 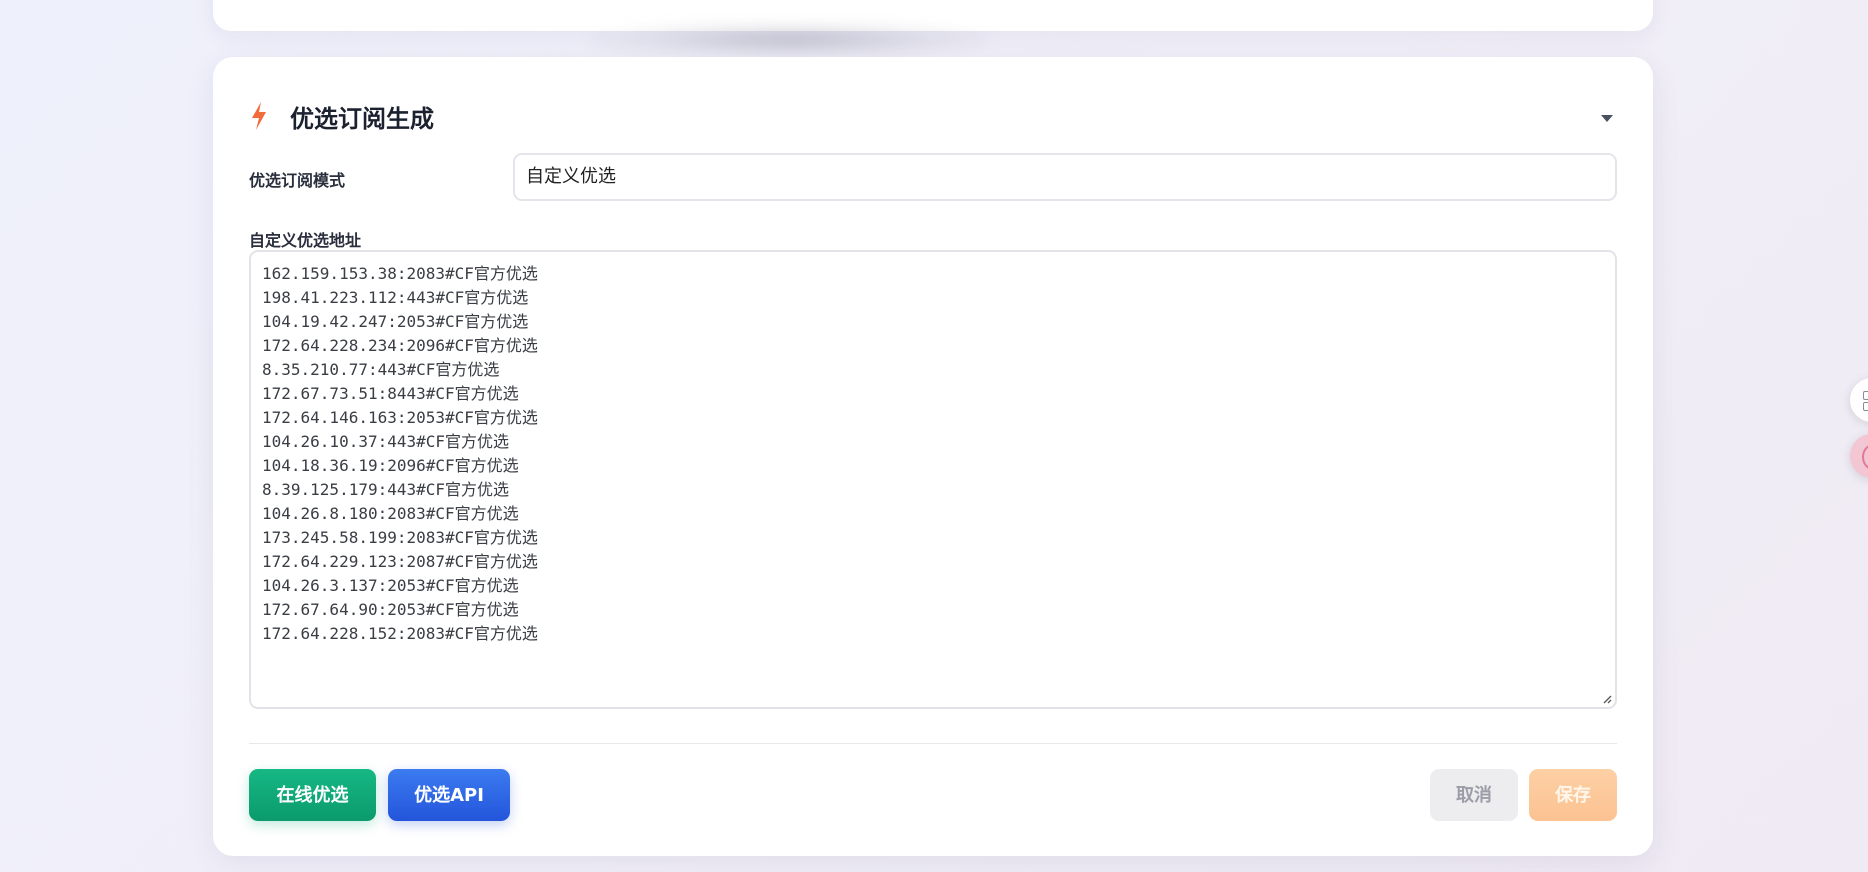 What do you see at coordinates (933, 743) in the screenshot?
I see `divider` at bounding box center [933, 743].